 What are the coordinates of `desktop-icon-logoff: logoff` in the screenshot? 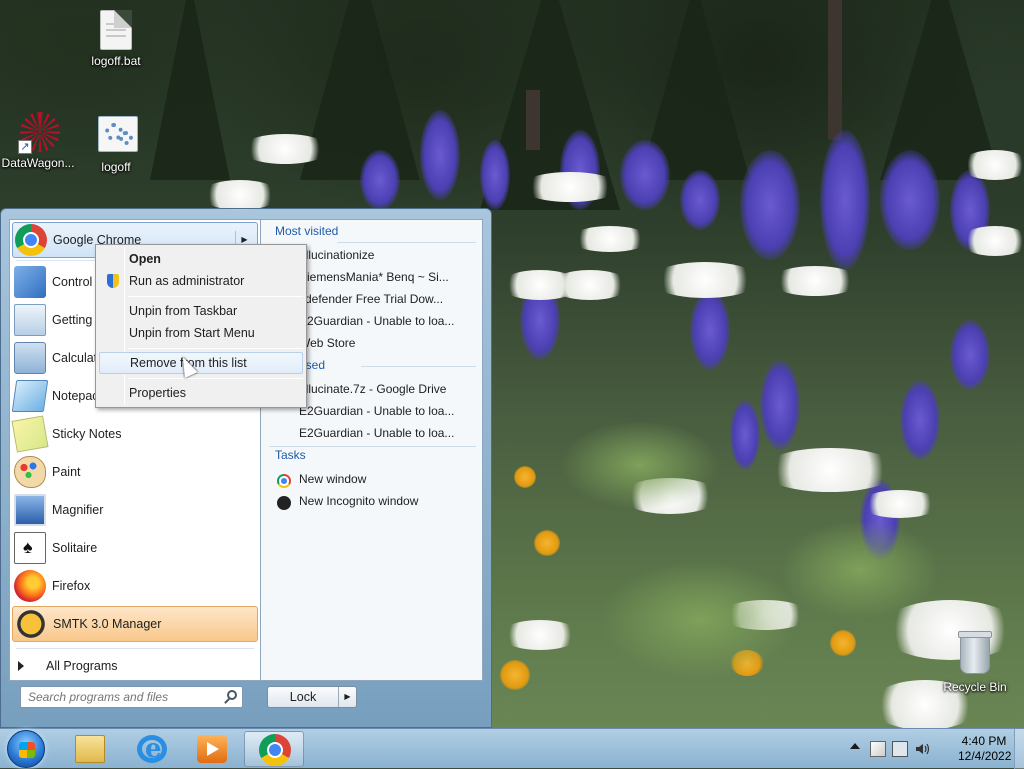 It's located at (116, 145).